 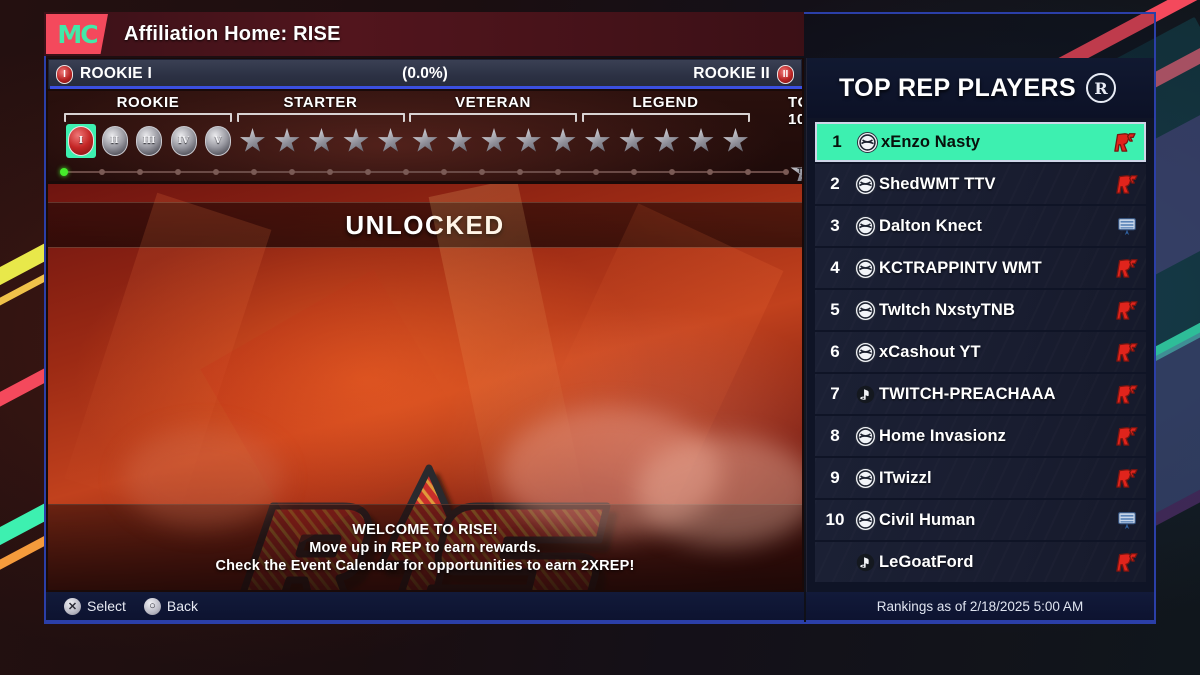 What do you see at coordinates (930, 225) in the screenshot?
I see `player-name: Dalton Knect` at bounding box center [930, 225].